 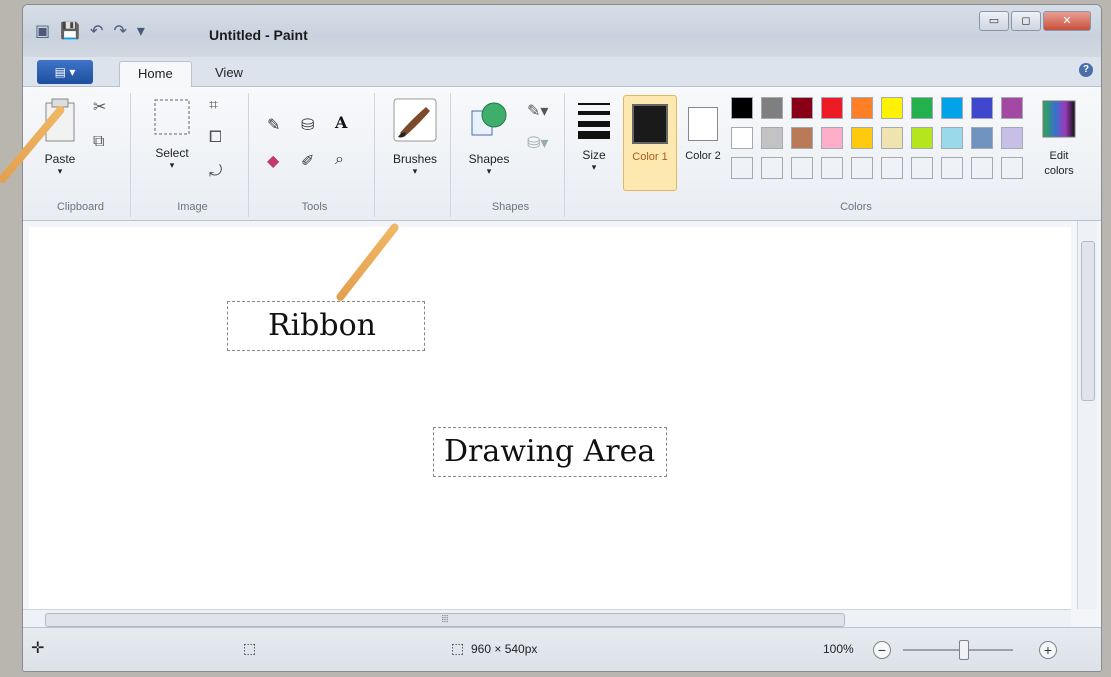 I want to click on cut-icon: ✂, so click(x=99, y=107).